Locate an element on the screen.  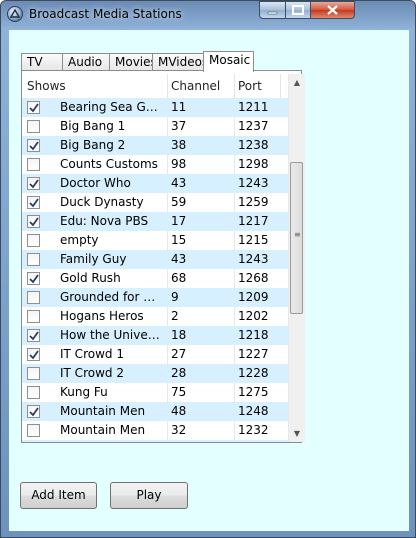
table-row: Bearing Sea Gold... 11 1211 is located at coordinates (155, 107).